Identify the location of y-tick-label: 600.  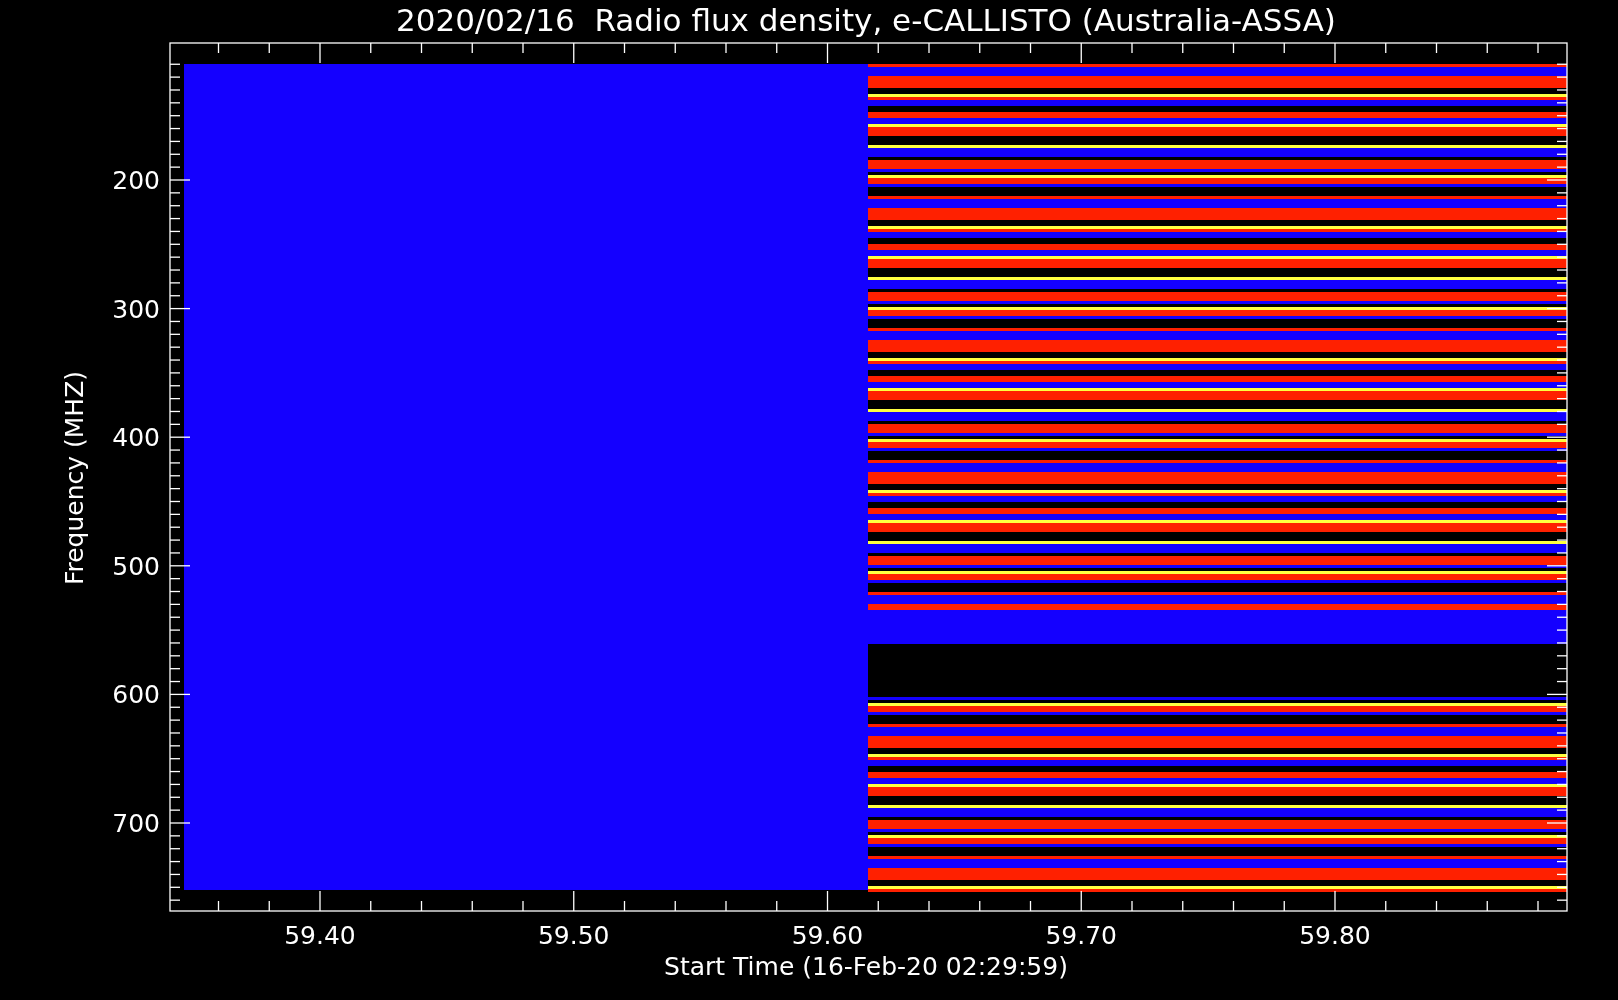
(136, 695).